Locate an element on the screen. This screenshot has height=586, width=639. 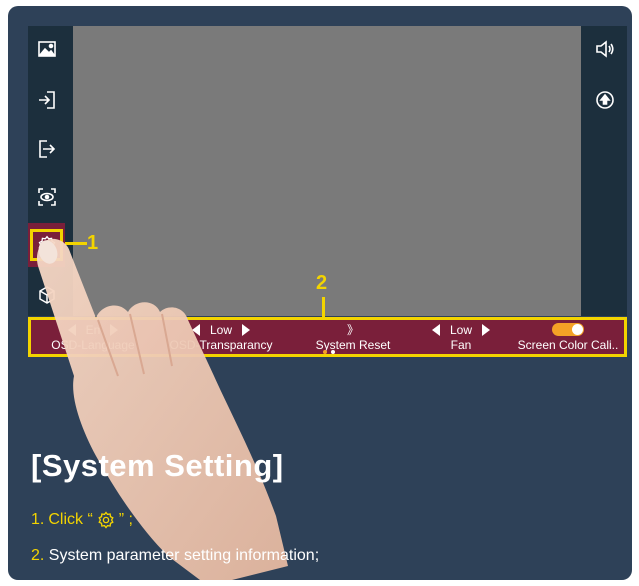
instruction-step-2: 2. System parameter setting information; is located at coordinates (175, 556).